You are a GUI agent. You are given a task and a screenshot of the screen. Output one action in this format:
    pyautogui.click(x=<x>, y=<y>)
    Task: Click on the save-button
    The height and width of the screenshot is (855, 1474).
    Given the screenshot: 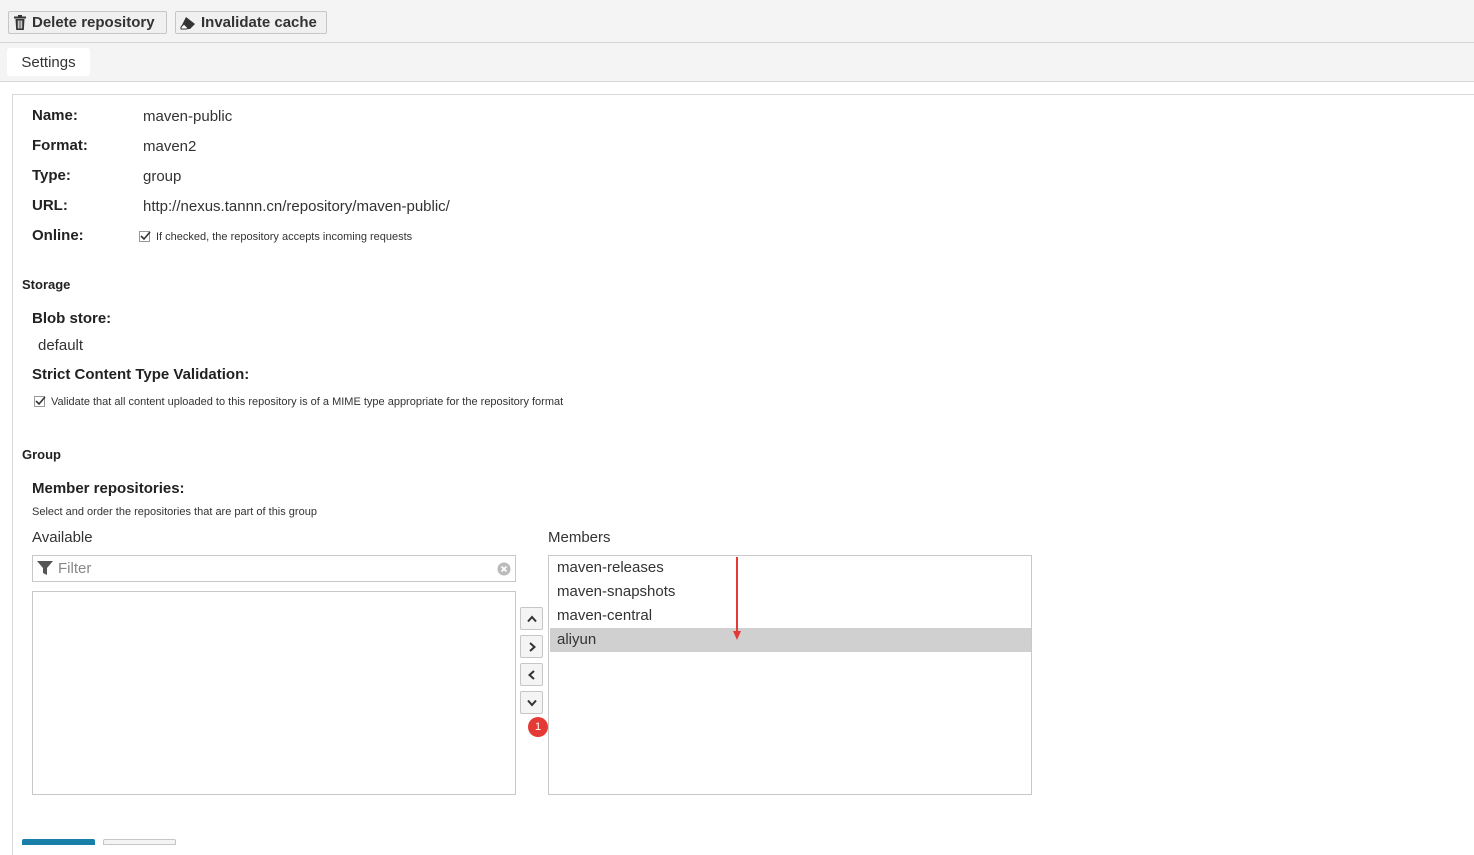 What is the action you would take?
    pyautogui.click(x=58, y=842)
    